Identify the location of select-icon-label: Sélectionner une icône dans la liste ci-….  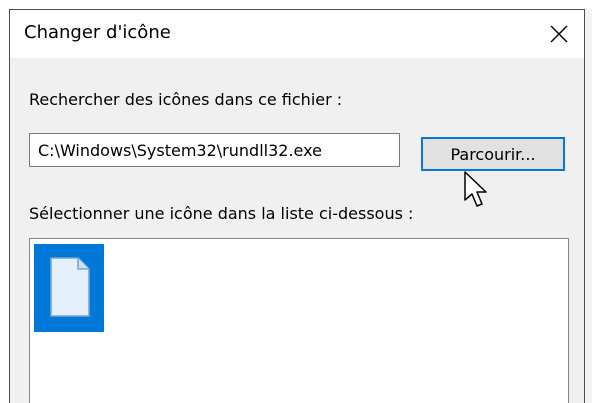
(221, 213).